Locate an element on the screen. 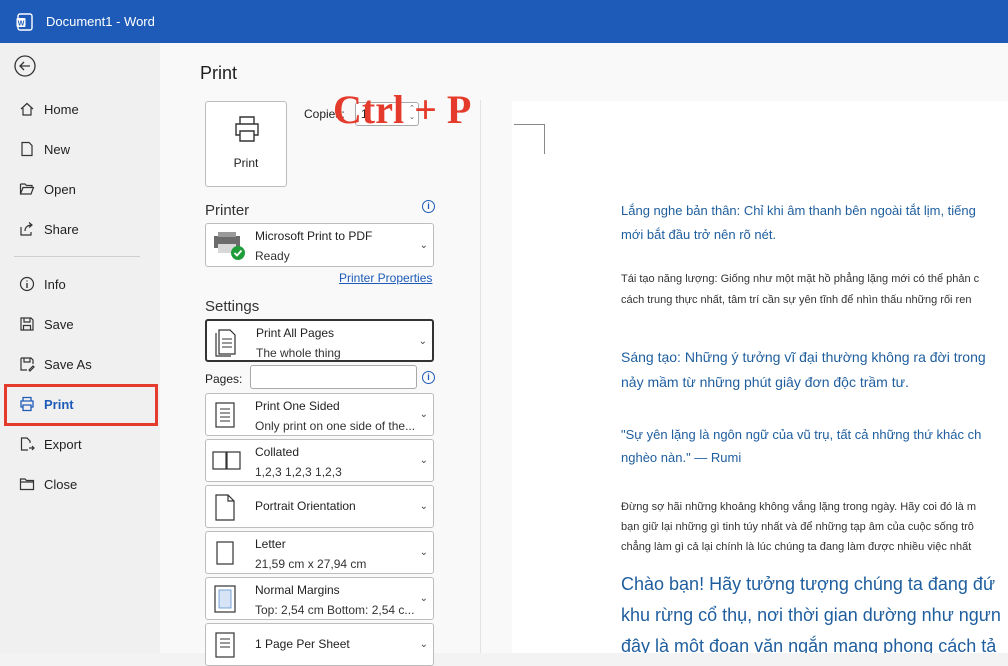 This screenshot has width=1008, height=666. save-as-icon is located at coordinates (27, 364).